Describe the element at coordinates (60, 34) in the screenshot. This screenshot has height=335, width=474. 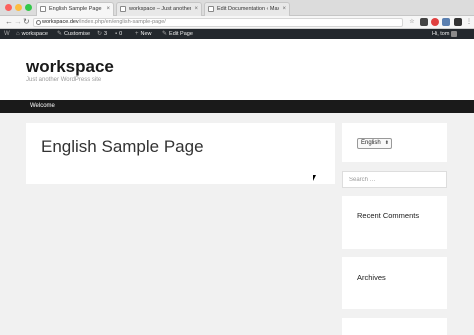
I see `brush-icon: ✎` at that location.